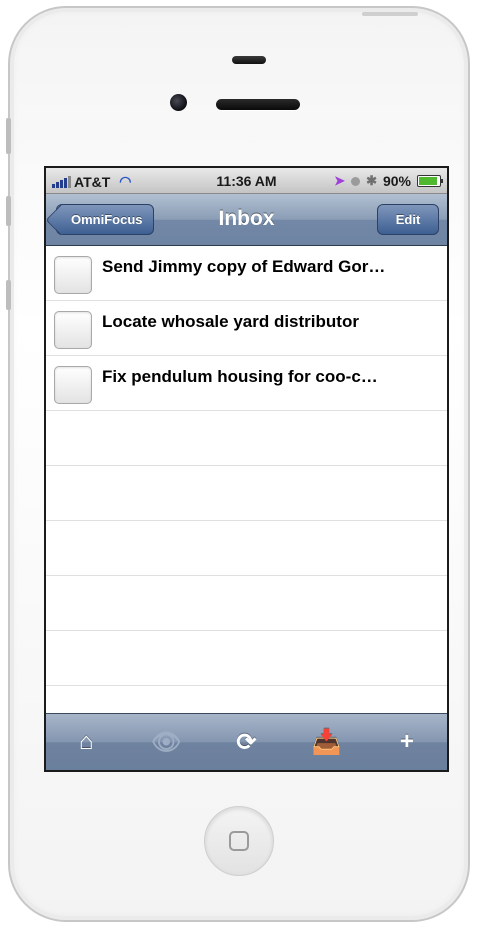 This screenshot has height=928, width=477. I want to click on bluetooth-icon: ✱, so click(371, 180).